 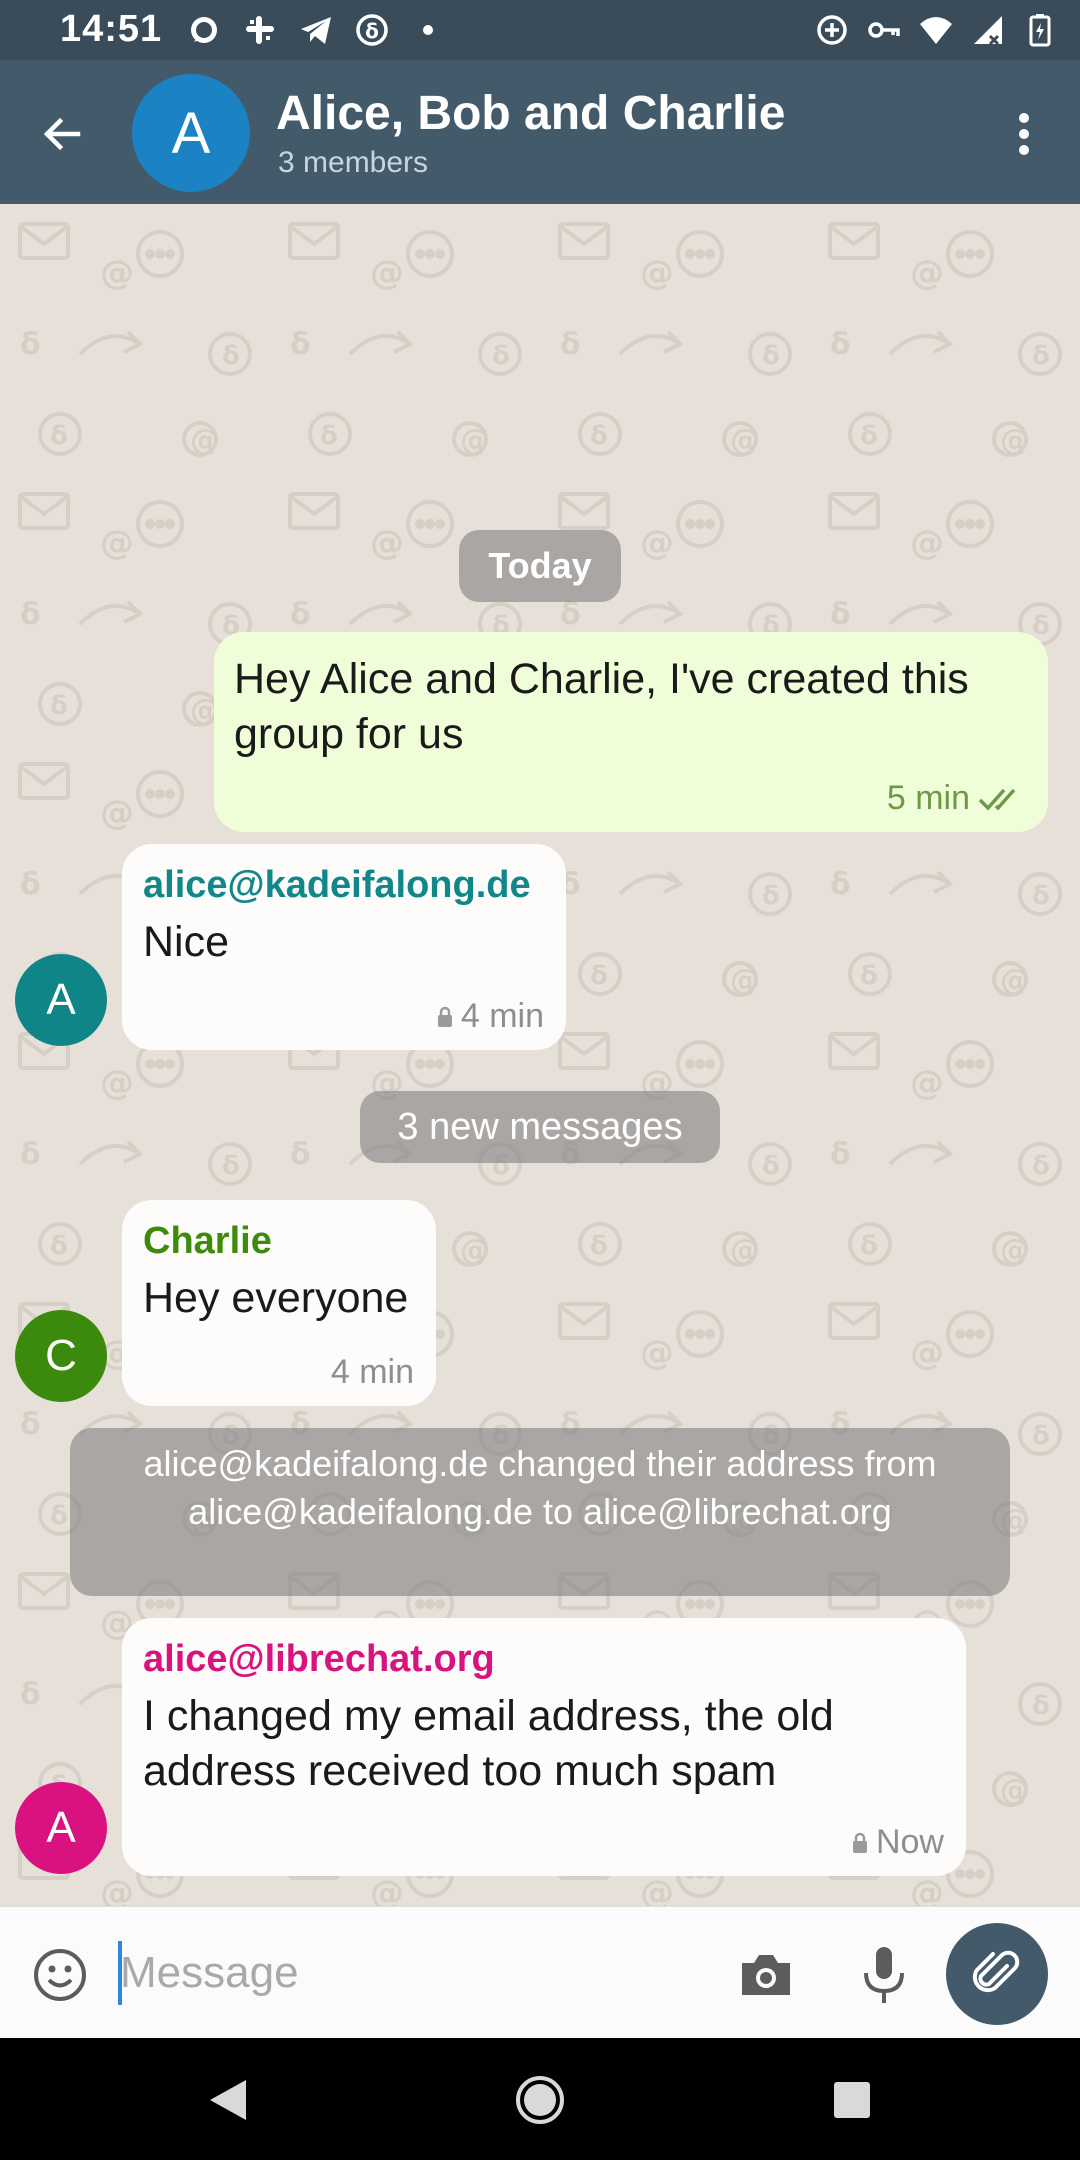 I want to click on back-button, so click(x=62, y=134).